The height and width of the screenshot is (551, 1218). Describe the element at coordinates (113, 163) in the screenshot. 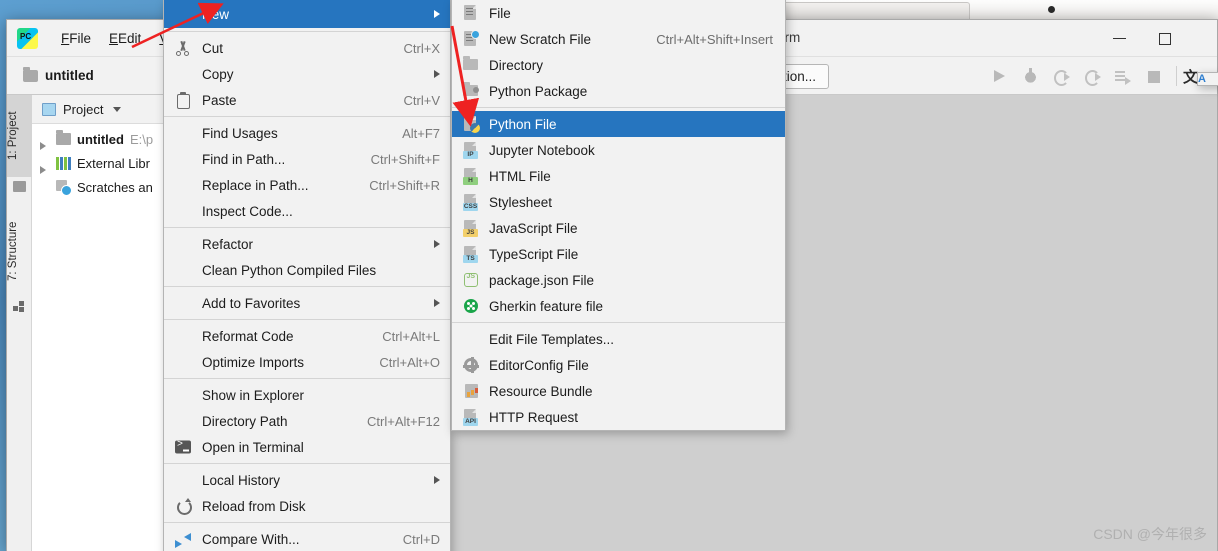

I see `tree-item-label: External Libr` at that location.